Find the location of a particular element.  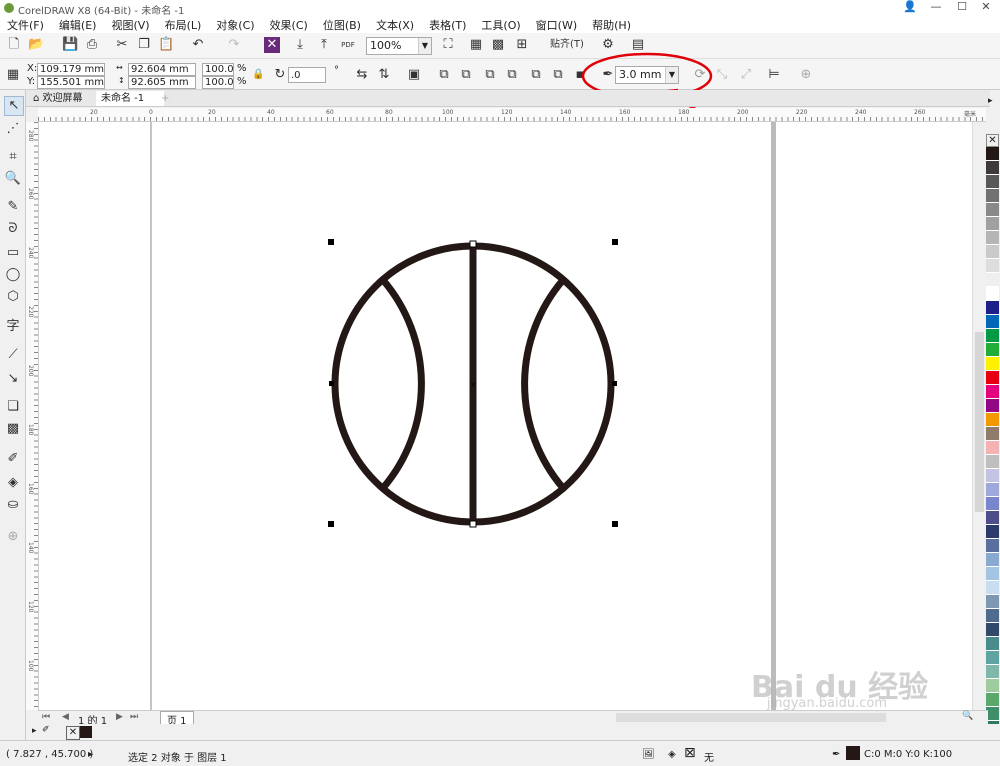

import-icon: ⤓ is located at coordinates (300, 45).